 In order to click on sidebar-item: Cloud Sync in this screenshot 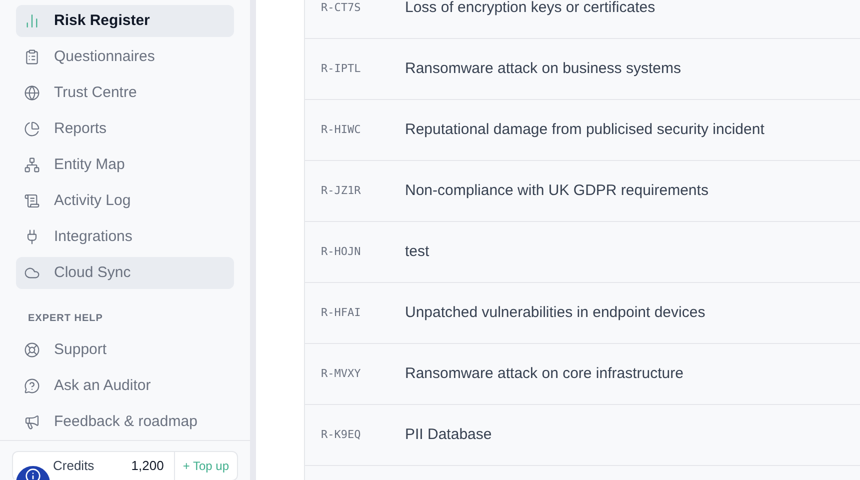, I will do `click(125, 273)`.